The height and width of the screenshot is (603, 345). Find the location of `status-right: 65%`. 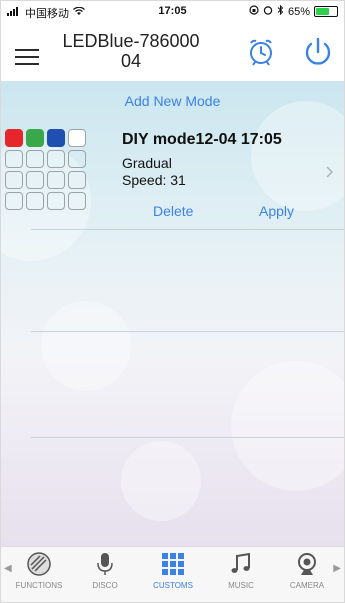

status-right: 65% is located at coordinates (293, 11).